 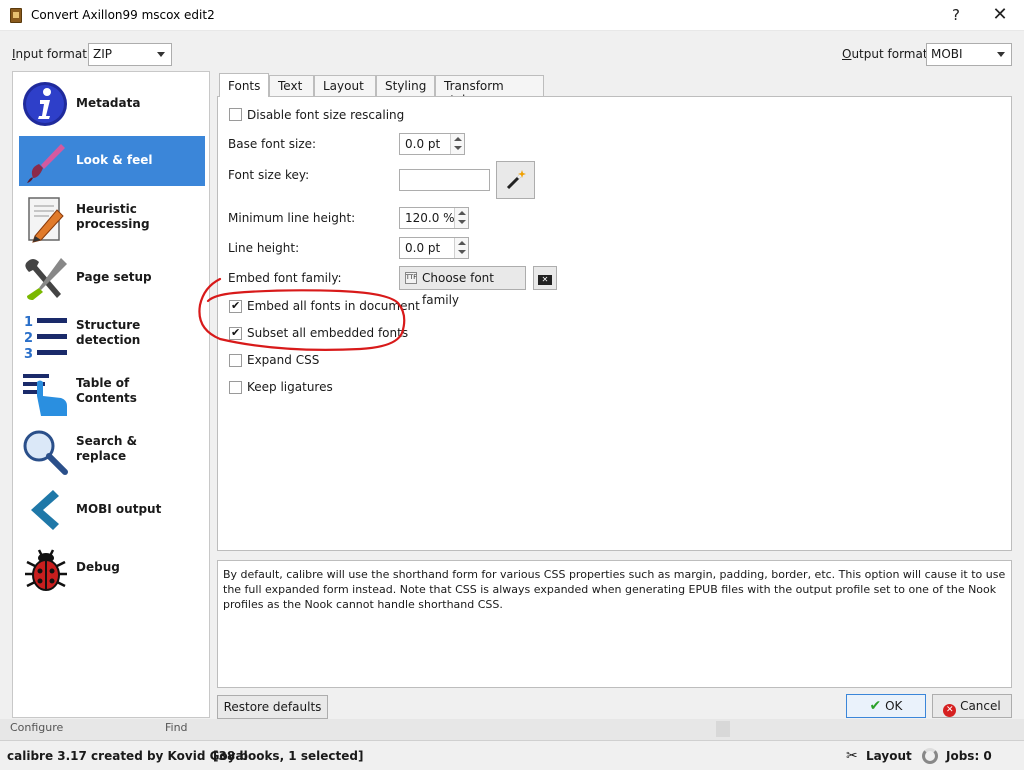 I want to click on sidebar-item-label: Heuristic, so click(x=106, y=209).